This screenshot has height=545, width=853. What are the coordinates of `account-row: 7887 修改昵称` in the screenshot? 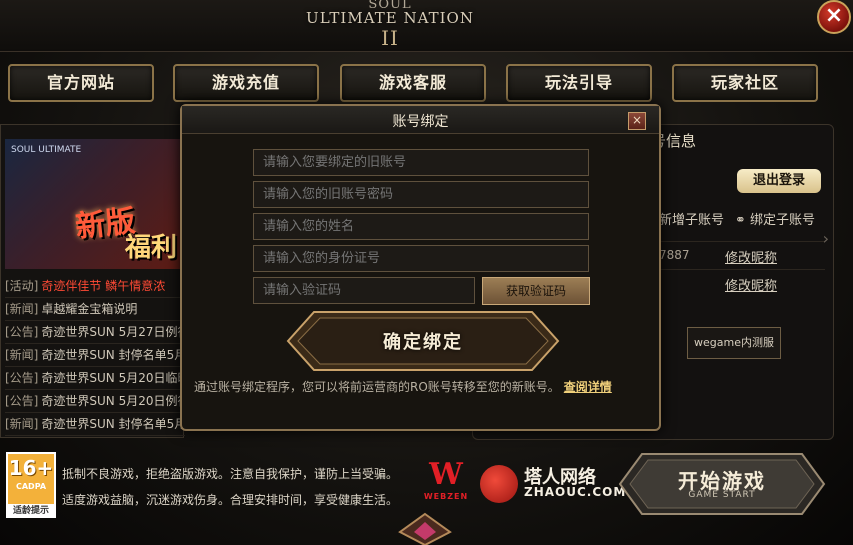 It's located at (742, 255).